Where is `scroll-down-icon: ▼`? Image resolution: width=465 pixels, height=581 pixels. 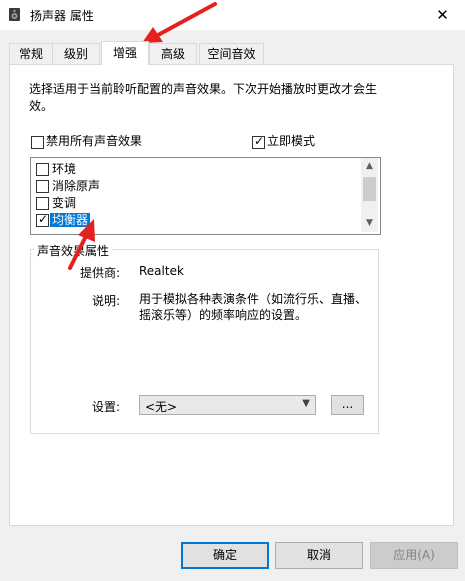 scroll-down-icon: ▼ is located at coordinates (369, 223).